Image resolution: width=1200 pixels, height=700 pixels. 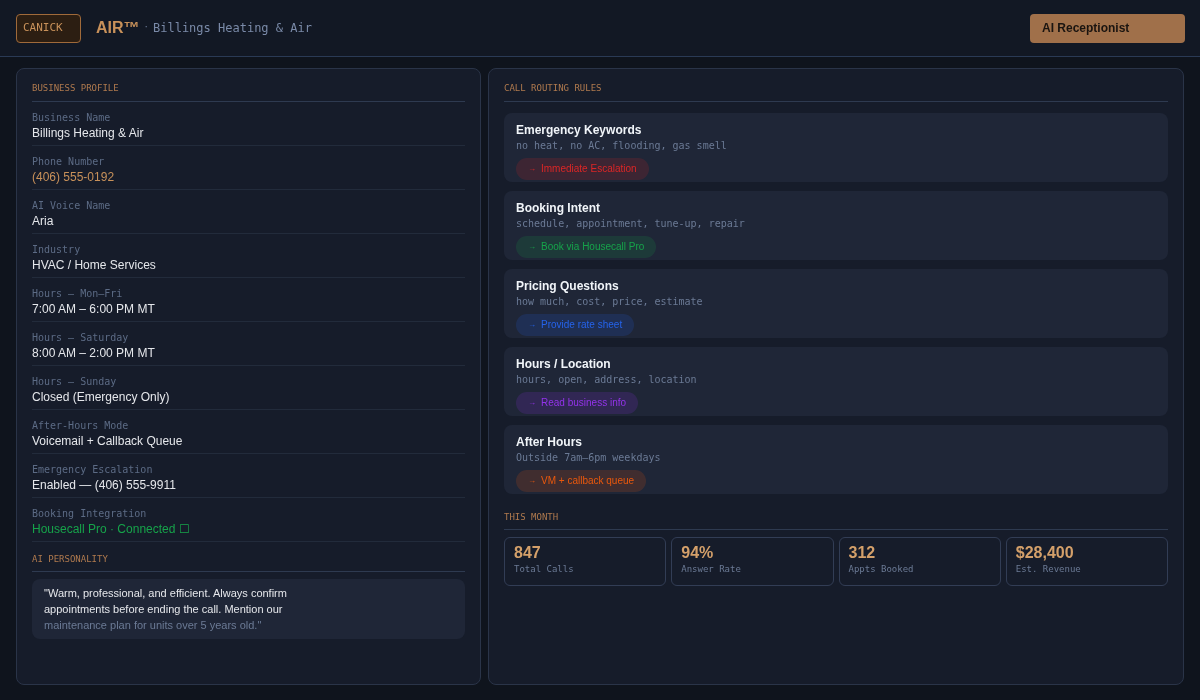 I want to click on personality-text: maintenance plan for units over 5 years old.", so click(x=153, y=625).